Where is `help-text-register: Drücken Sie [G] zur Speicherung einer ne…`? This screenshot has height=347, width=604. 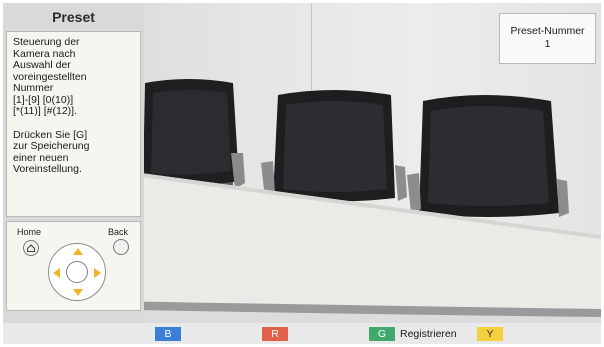 help-text-register: Drücken Sie [G] zur Speicherung einer ne… is located at coordinates (51, 151).